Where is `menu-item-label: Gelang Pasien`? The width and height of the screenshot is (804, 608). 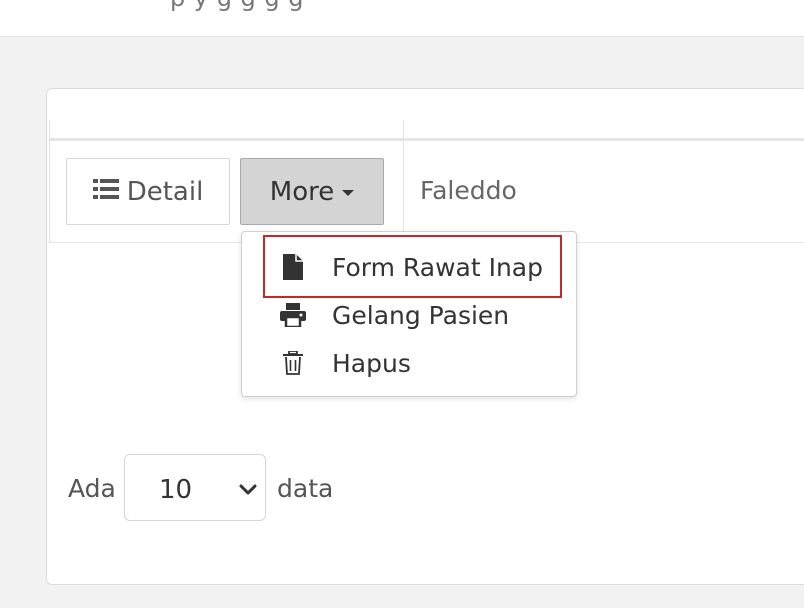
menu-item-label: Gelang Pasien is located at coordinates (421, 315).